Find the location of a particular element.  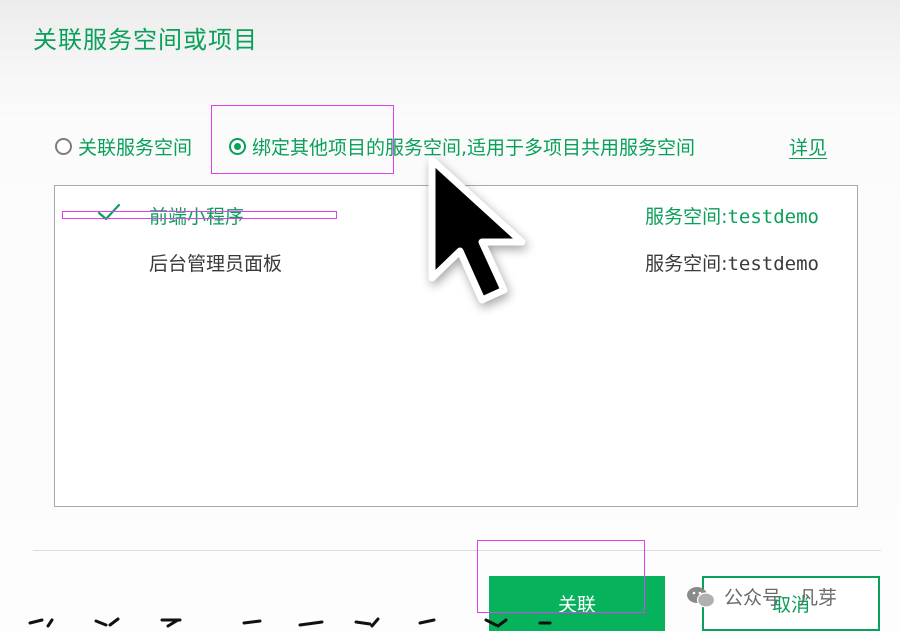

radio-label: 关联服务空间 is located at coordinates (135, 148).